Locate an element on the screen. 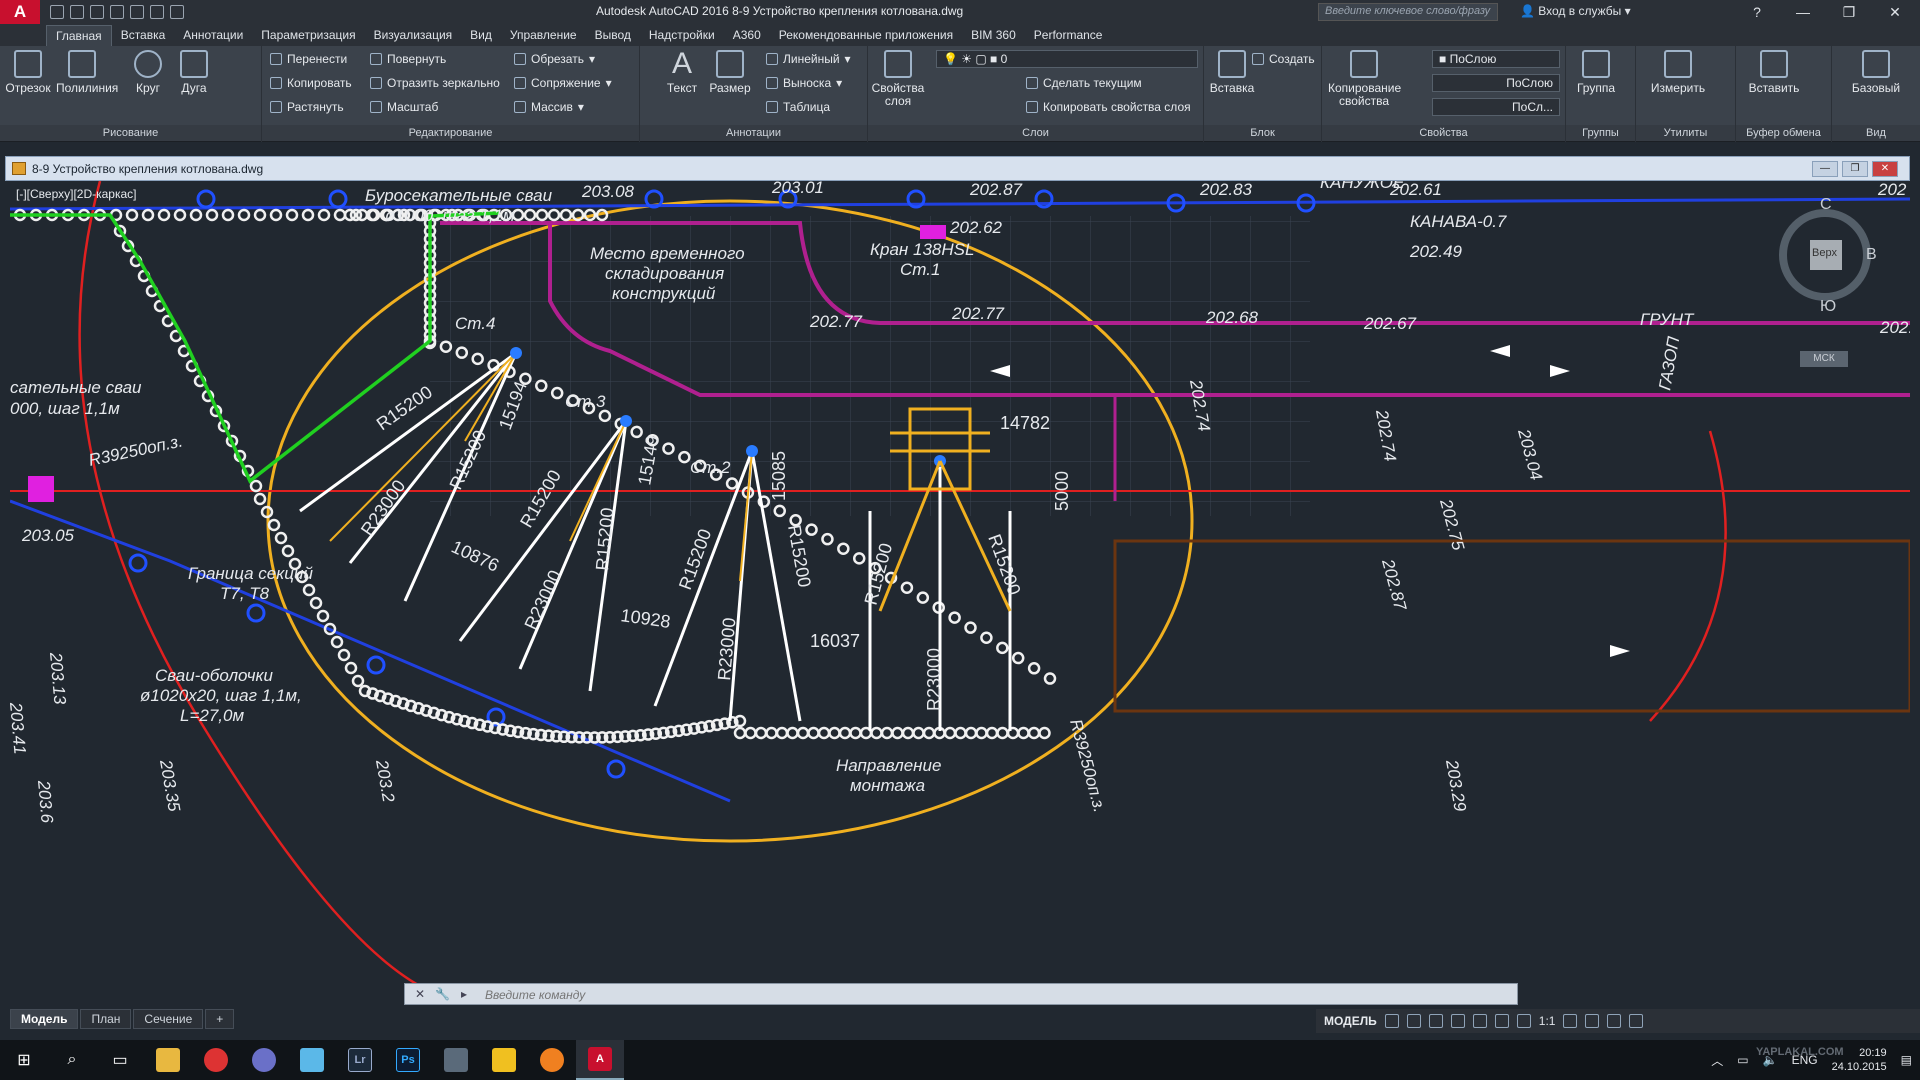 The width and height of the screenshot is (1920, 1080). array-button: Массив ▾ is located at coordinates (549, 107).